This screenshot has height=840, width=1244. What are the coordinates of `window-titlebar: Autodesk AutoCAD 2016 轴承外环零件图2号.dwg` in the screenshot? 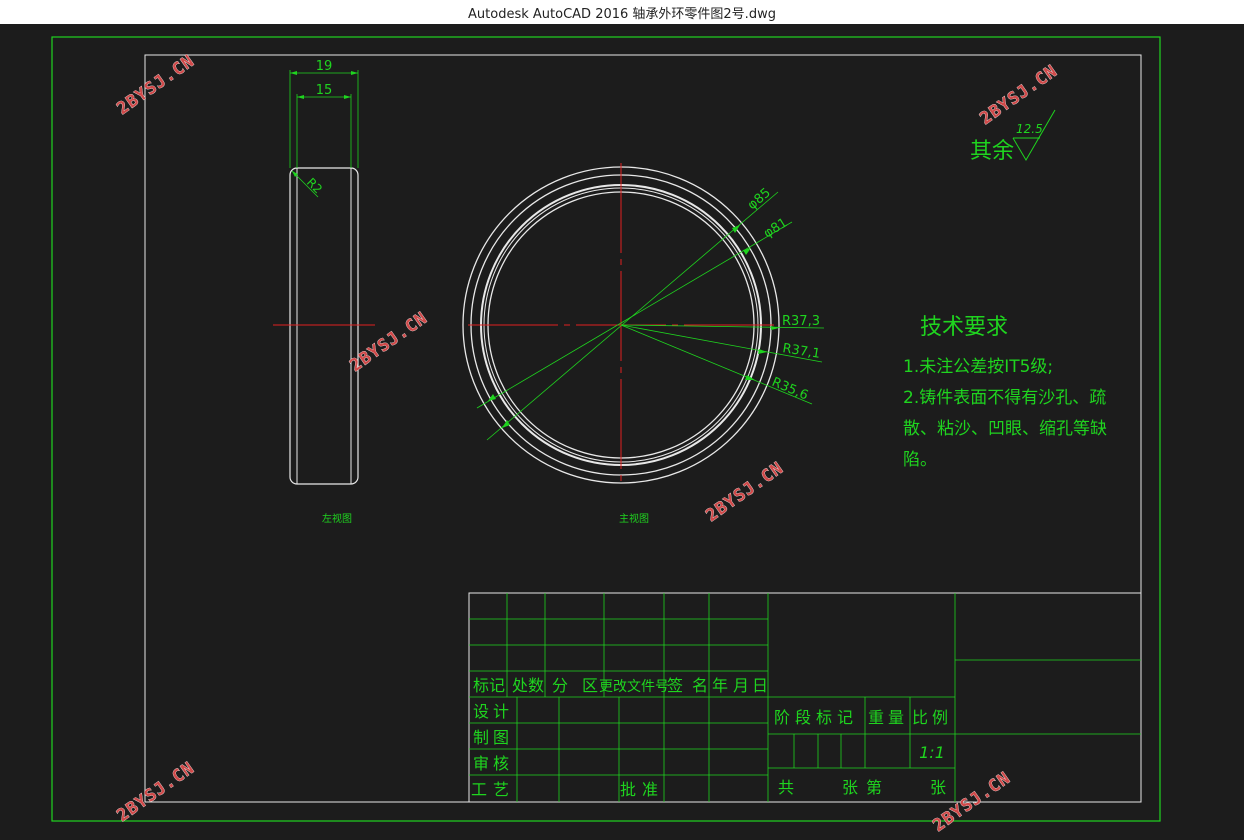 It's located at (622, 12).